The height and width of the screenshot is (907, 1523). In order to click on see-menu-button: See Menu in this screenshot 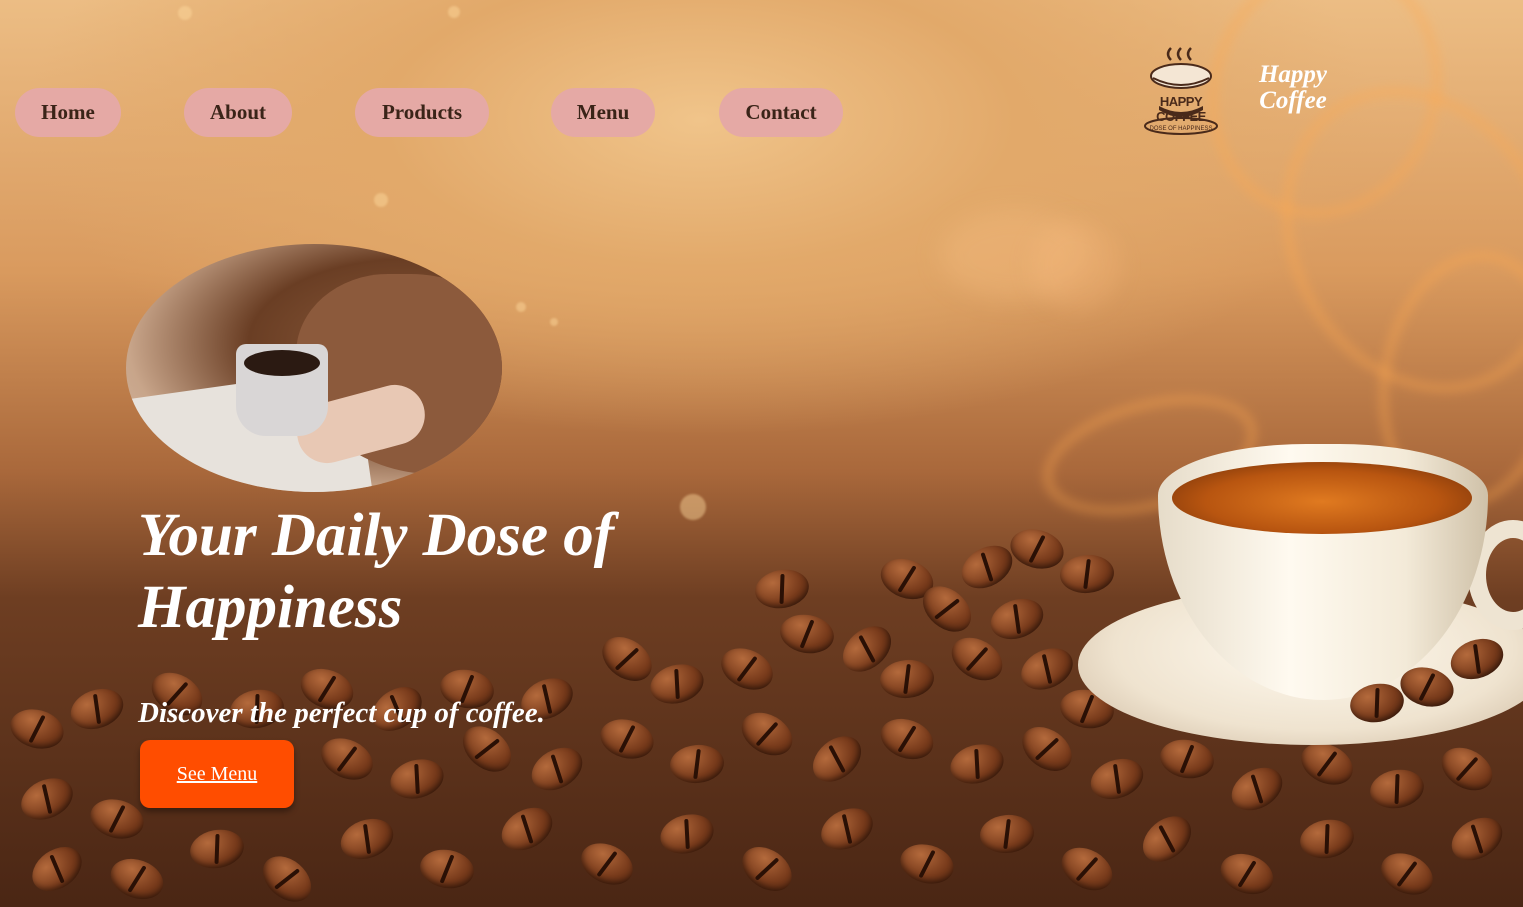, I will do `click(217, 774)`.